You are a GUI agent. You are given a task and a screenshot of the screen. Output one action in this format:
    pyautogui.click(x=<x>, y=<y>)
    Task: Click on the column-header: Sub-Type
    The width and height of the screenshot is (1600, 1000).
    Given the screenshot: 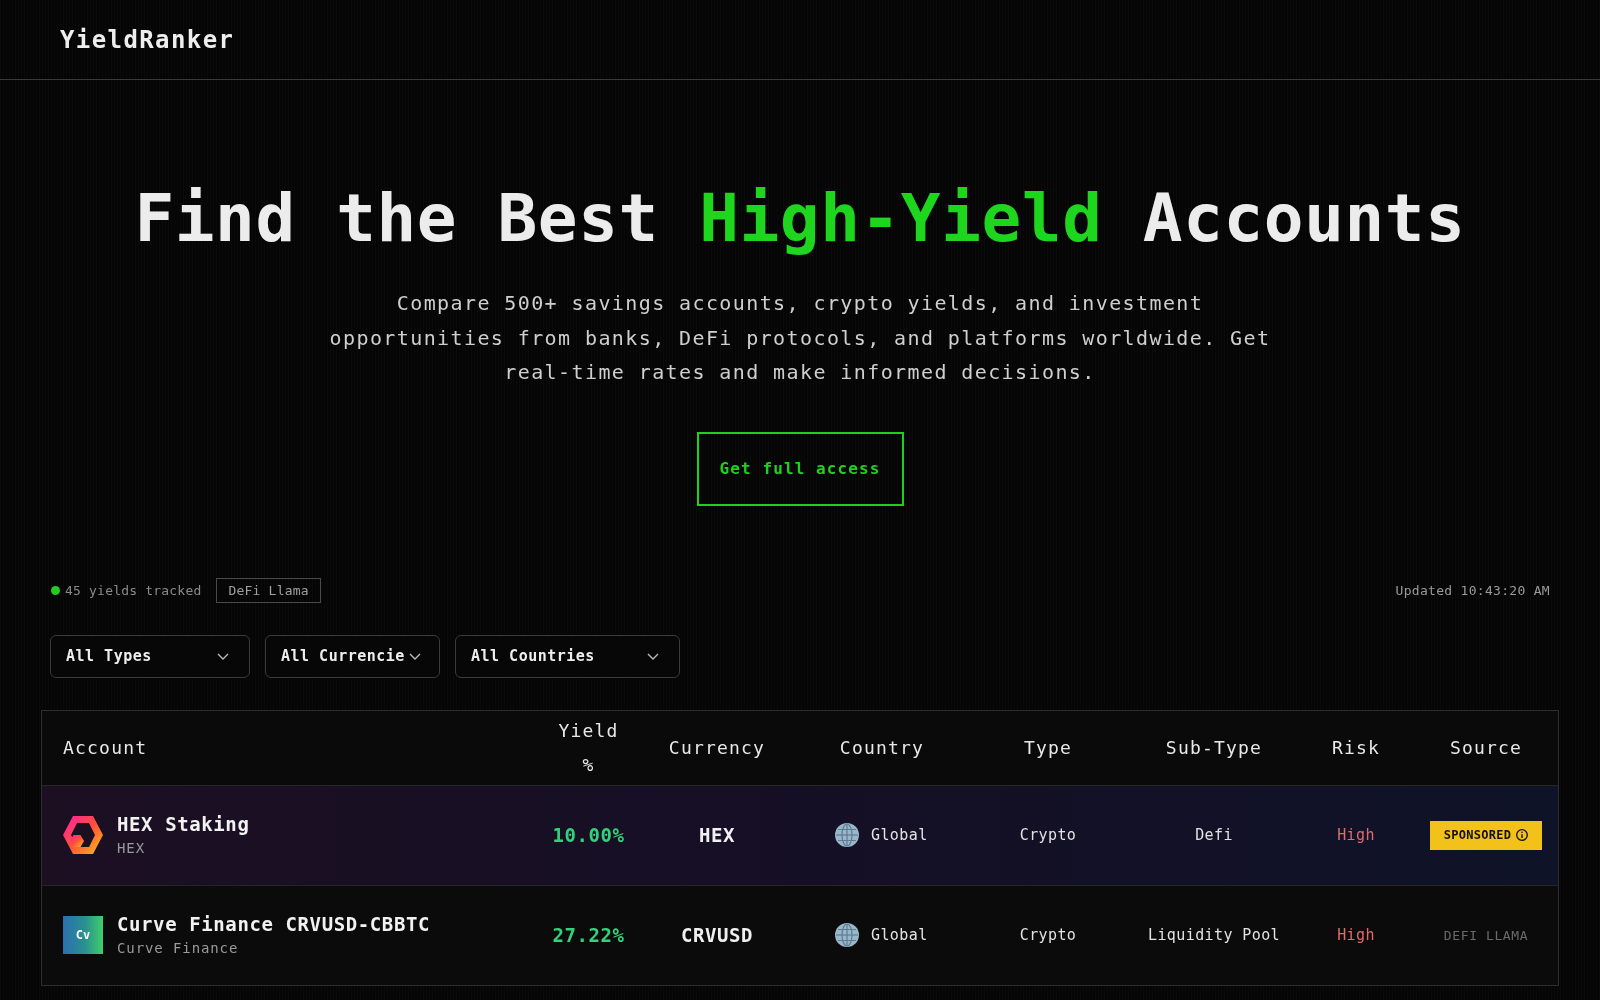 What is the action you would take?
    pyautogui.click(x=1214, y=747)
    